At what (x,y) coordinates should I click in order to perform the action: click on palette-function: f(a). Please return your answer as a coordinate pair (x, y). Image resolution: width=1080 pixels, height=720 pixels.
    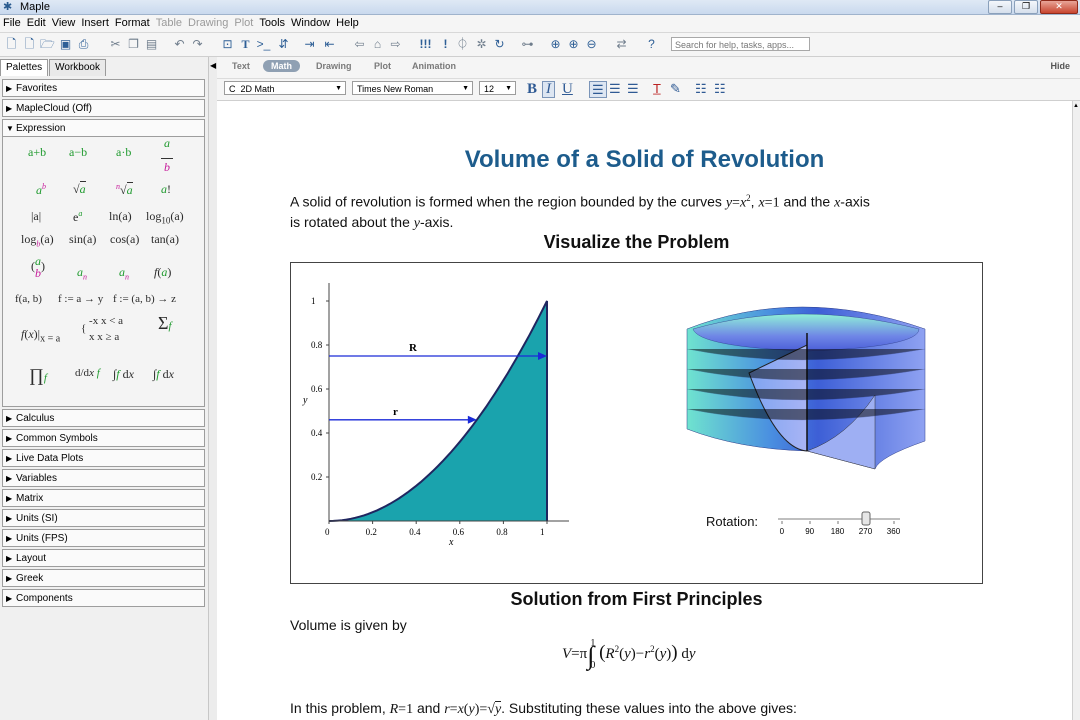
    Looking at the image, I should click on (162, 272).